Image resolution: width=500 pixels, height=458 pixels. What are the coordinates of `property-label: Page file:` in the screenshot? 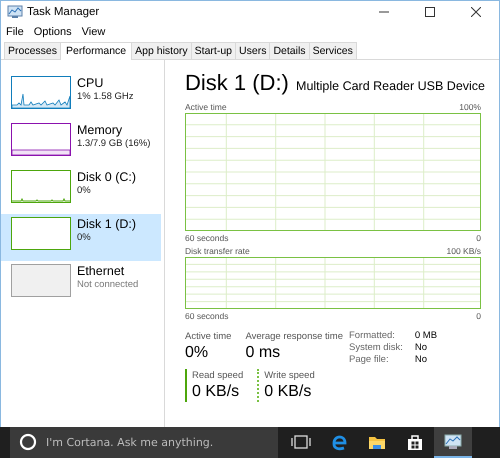 It's located at (369, 359).